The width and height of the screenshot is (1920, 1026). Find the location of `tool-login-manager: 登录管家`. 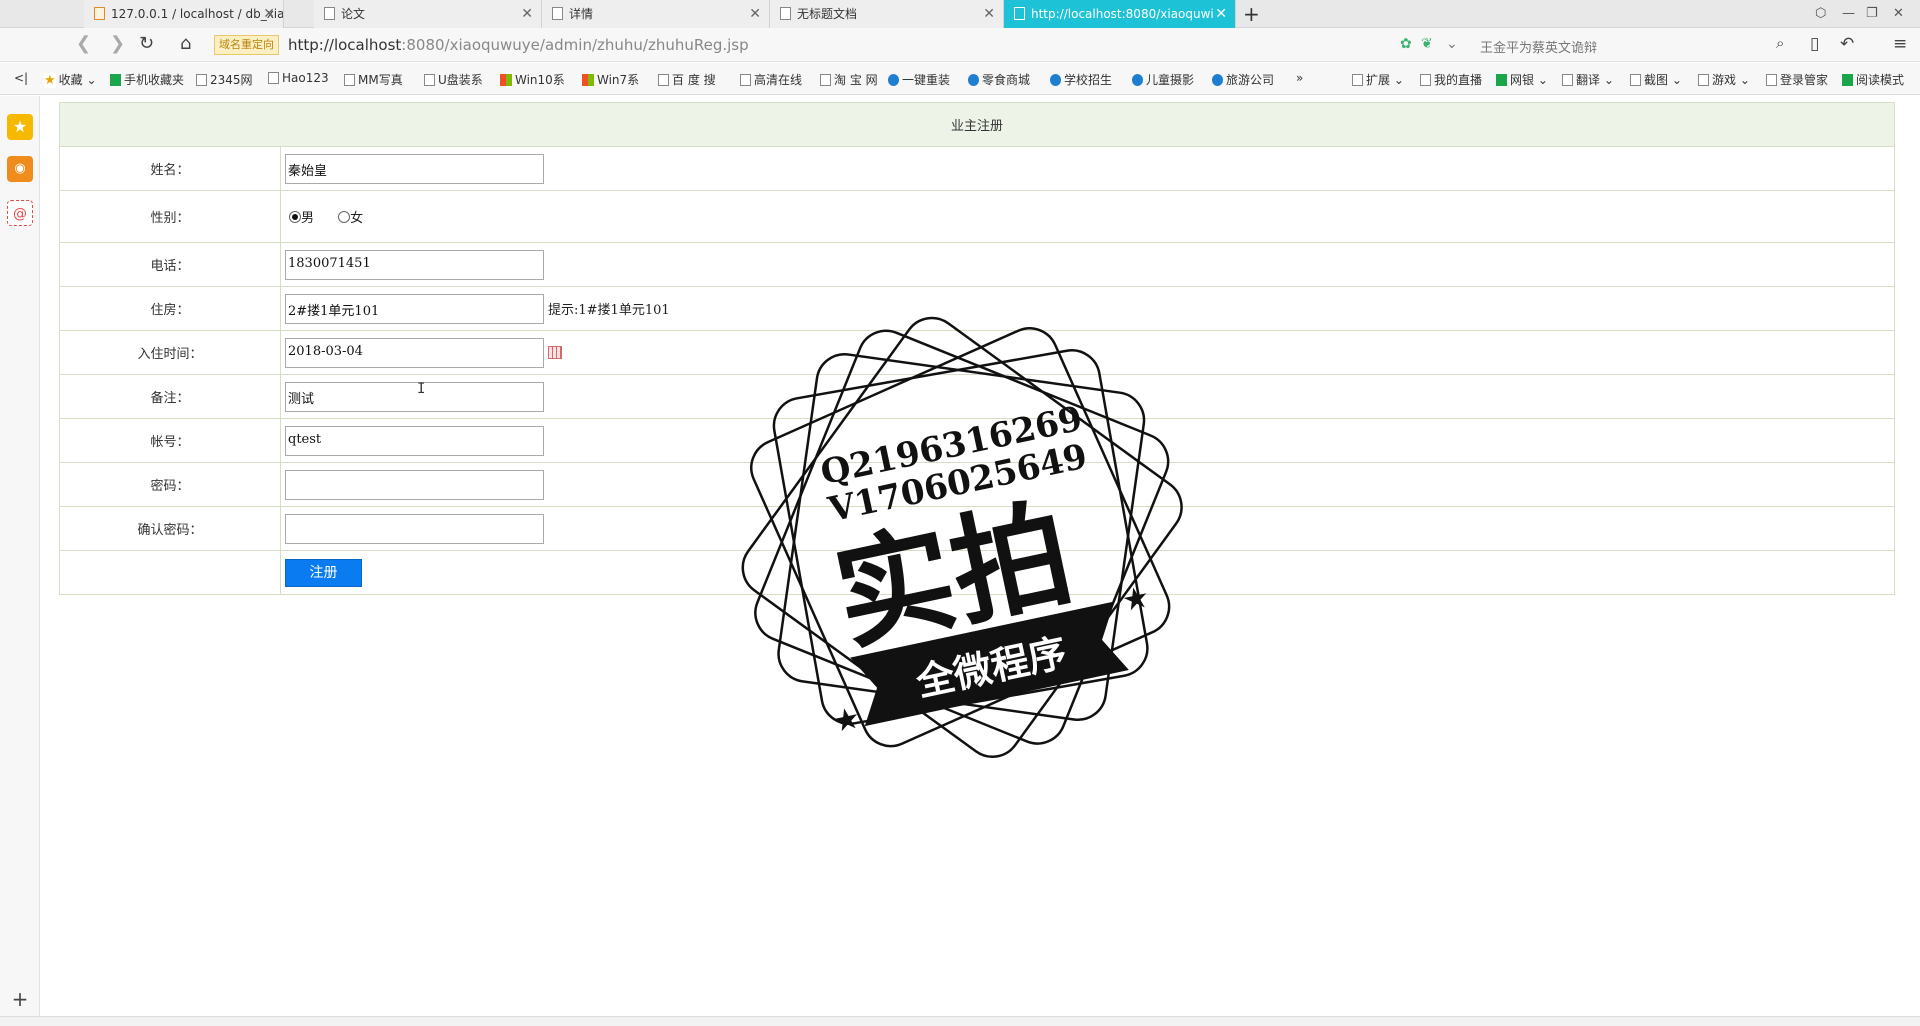

tool-login-manager: 登录管家 is located at coordinates (1797, 79).